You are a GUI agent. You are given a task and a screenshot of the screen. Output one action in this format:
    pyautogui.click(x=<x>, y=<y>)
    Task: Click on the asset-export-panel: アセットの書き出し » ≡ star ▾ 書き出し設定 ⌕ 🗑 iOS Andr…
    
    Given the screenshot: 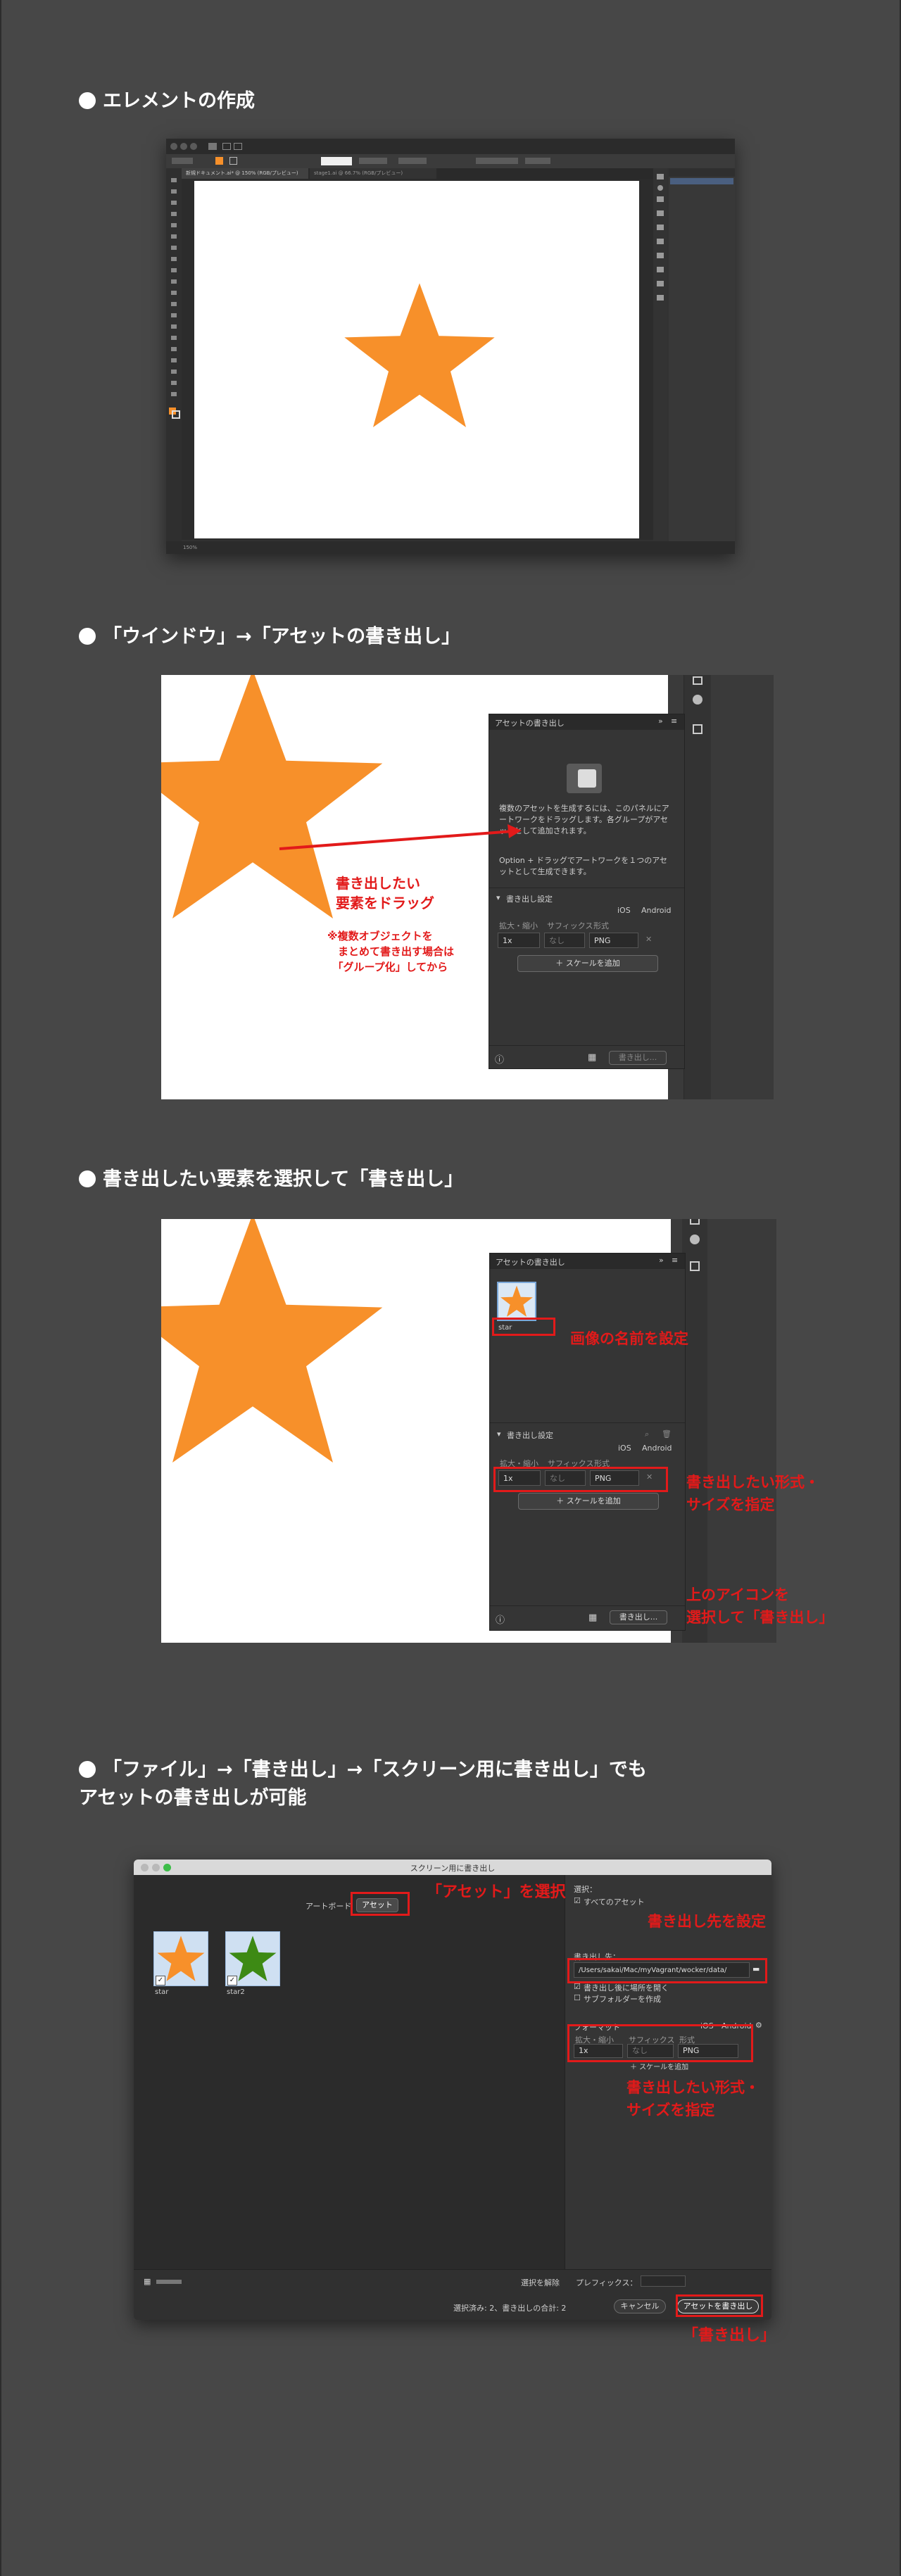 What is the action you would take?
    pyautogui.click(x=587, y=1442)
    